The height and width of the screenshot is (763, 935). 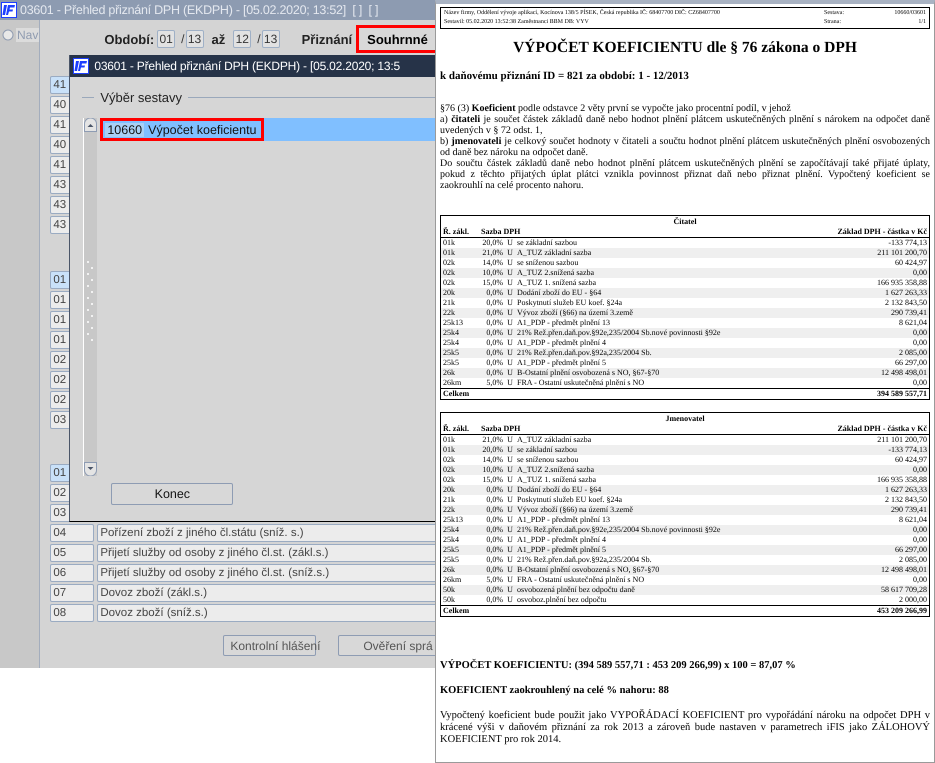 What do you see at coordinates (129, 39) in the screenshot?
I see `period-label: Období:` at bounding box center [129, 39].